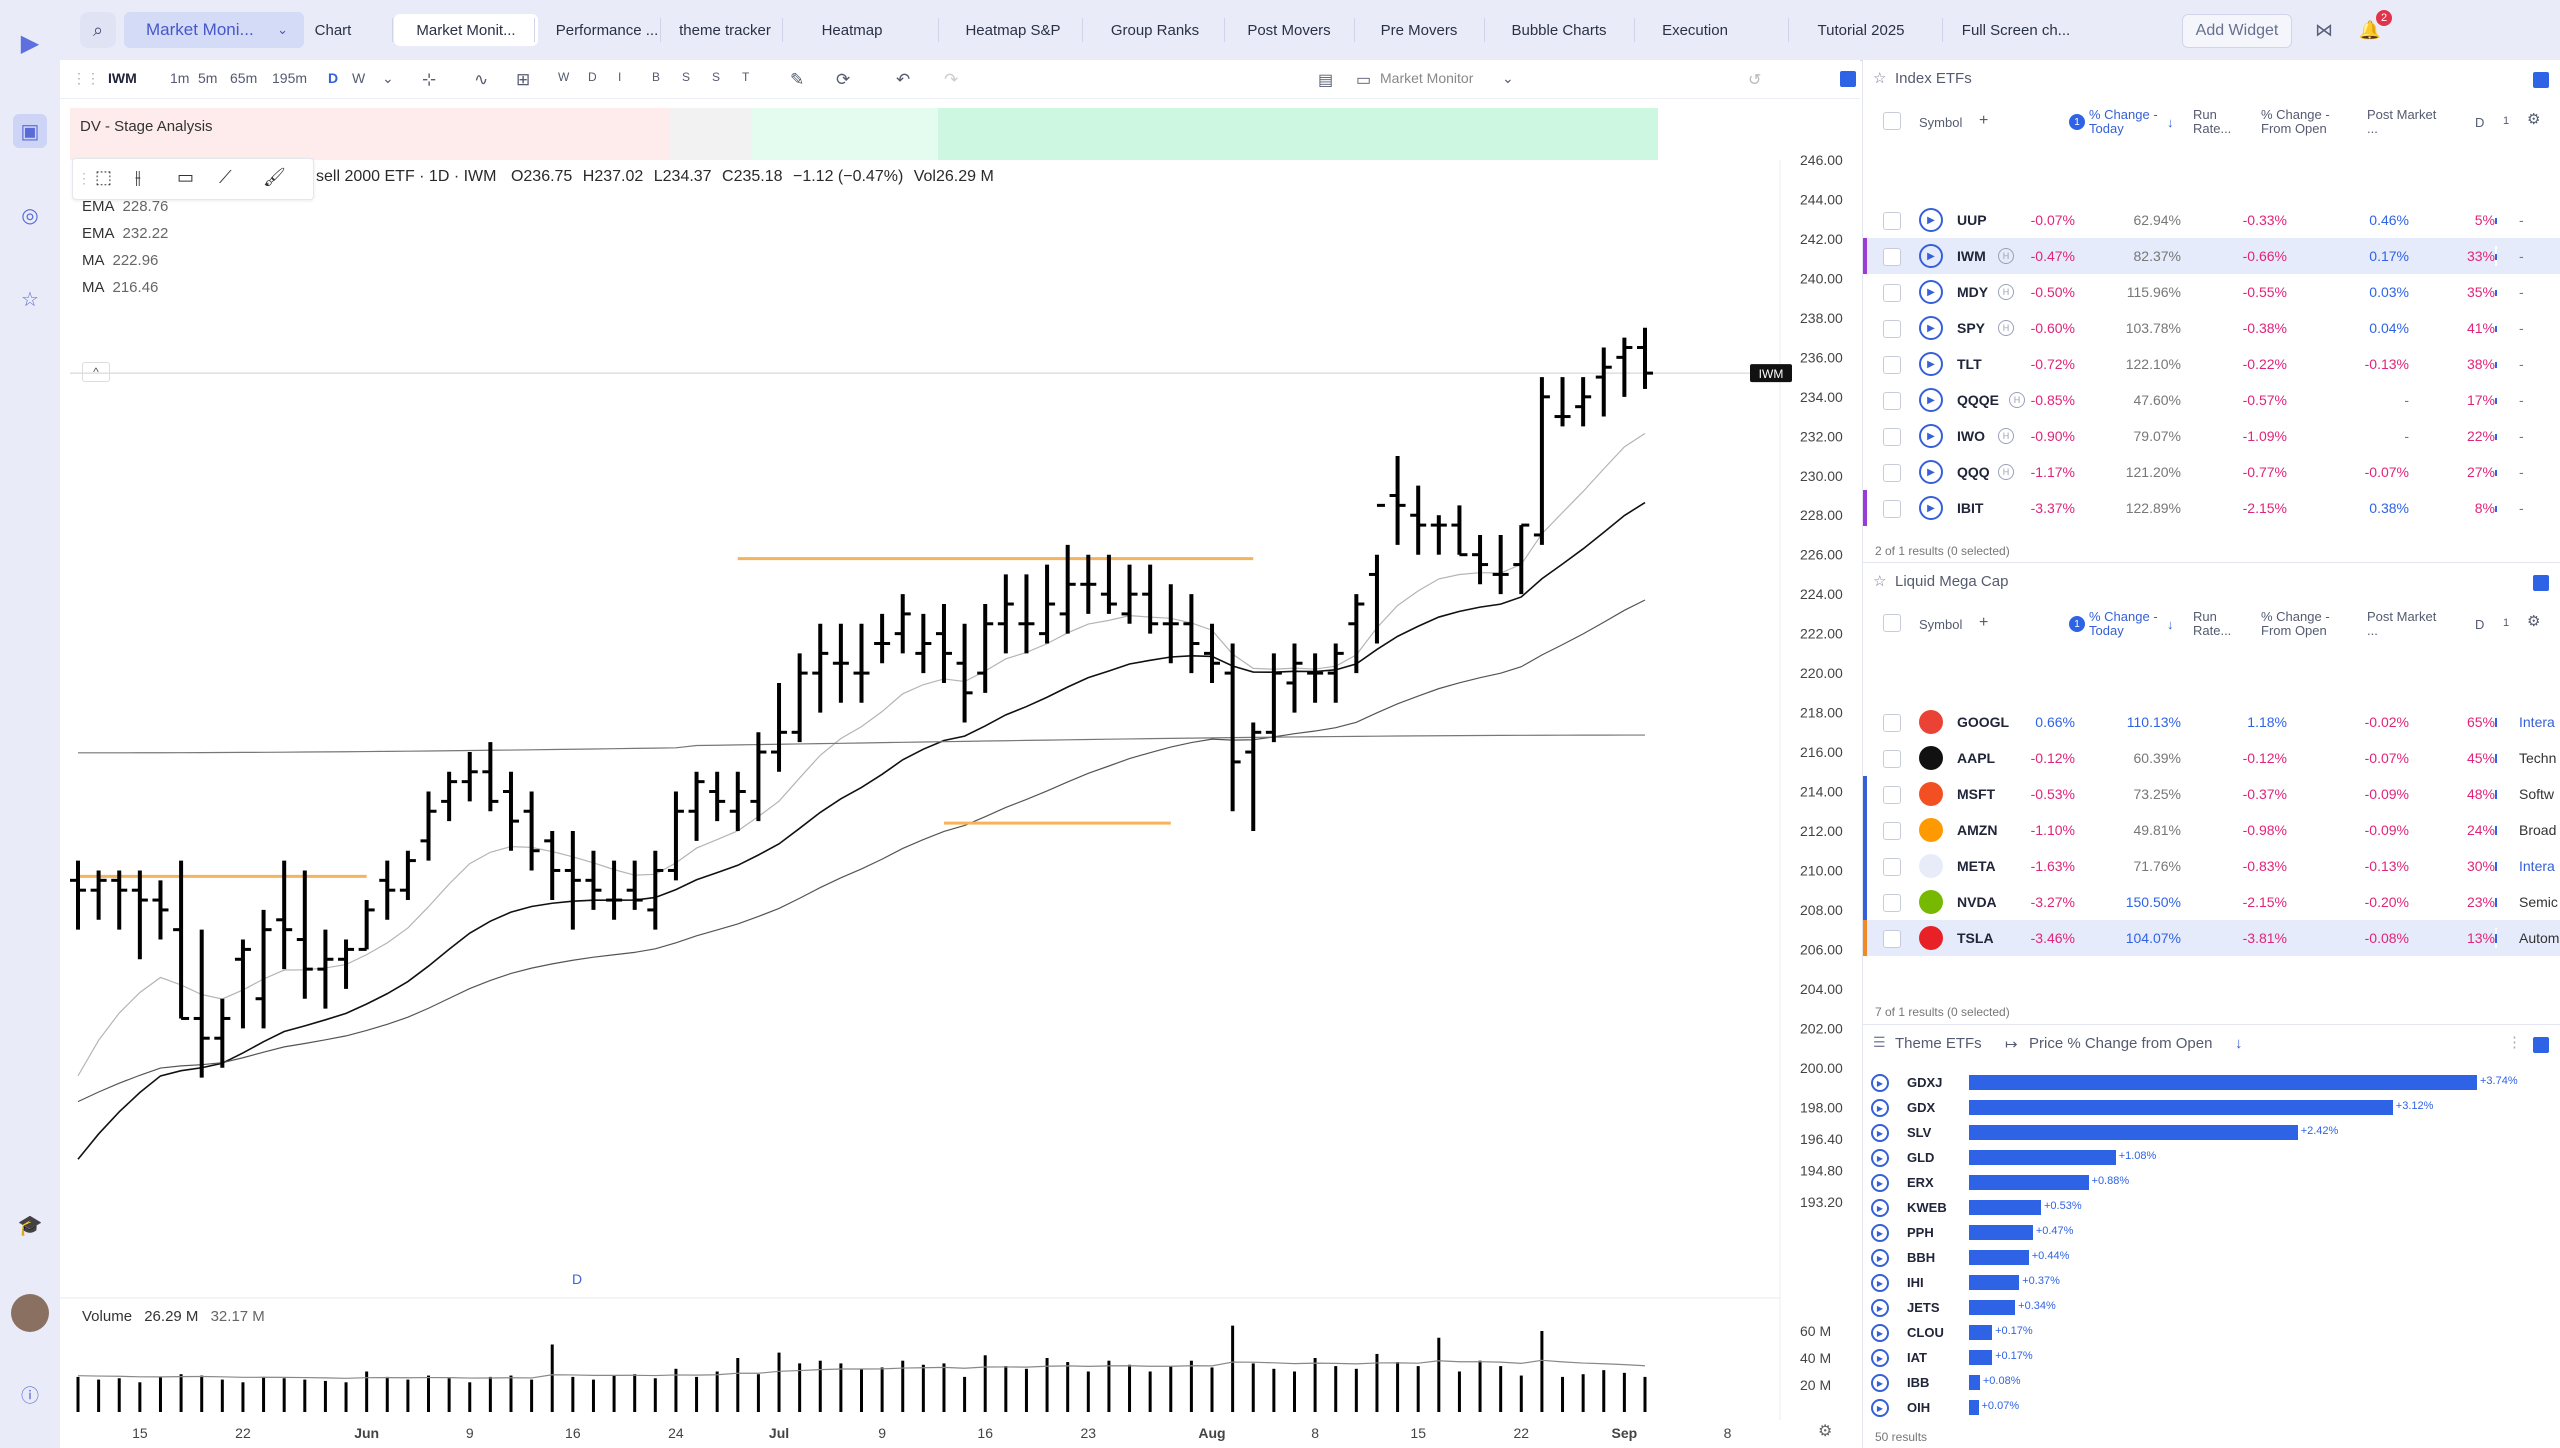 The width and height of the screenshot is (2560, 1448). I want to click on tab-theme-tracker: theme tracker, so click(725, 30).